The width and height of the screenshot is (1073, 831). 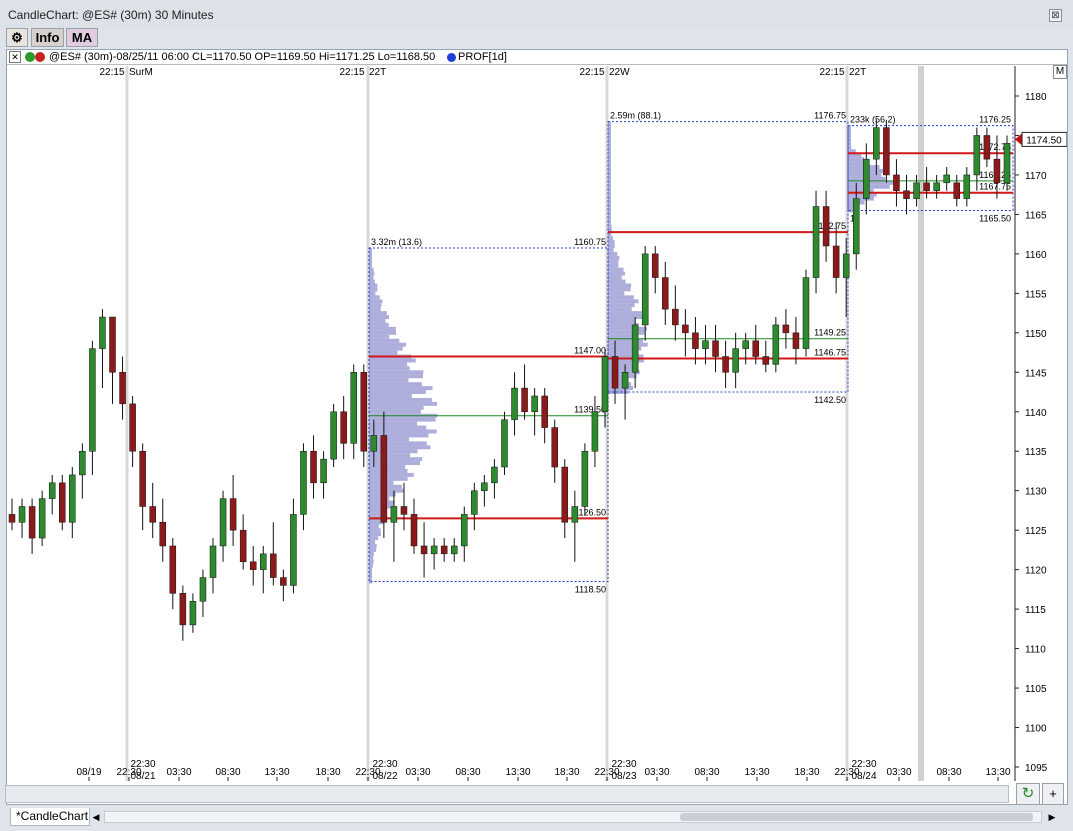 What do you see at coordinates (898, 772) in the screenshot?
I see `x-tick-label: 03:30` at bounding box center [898, 772].